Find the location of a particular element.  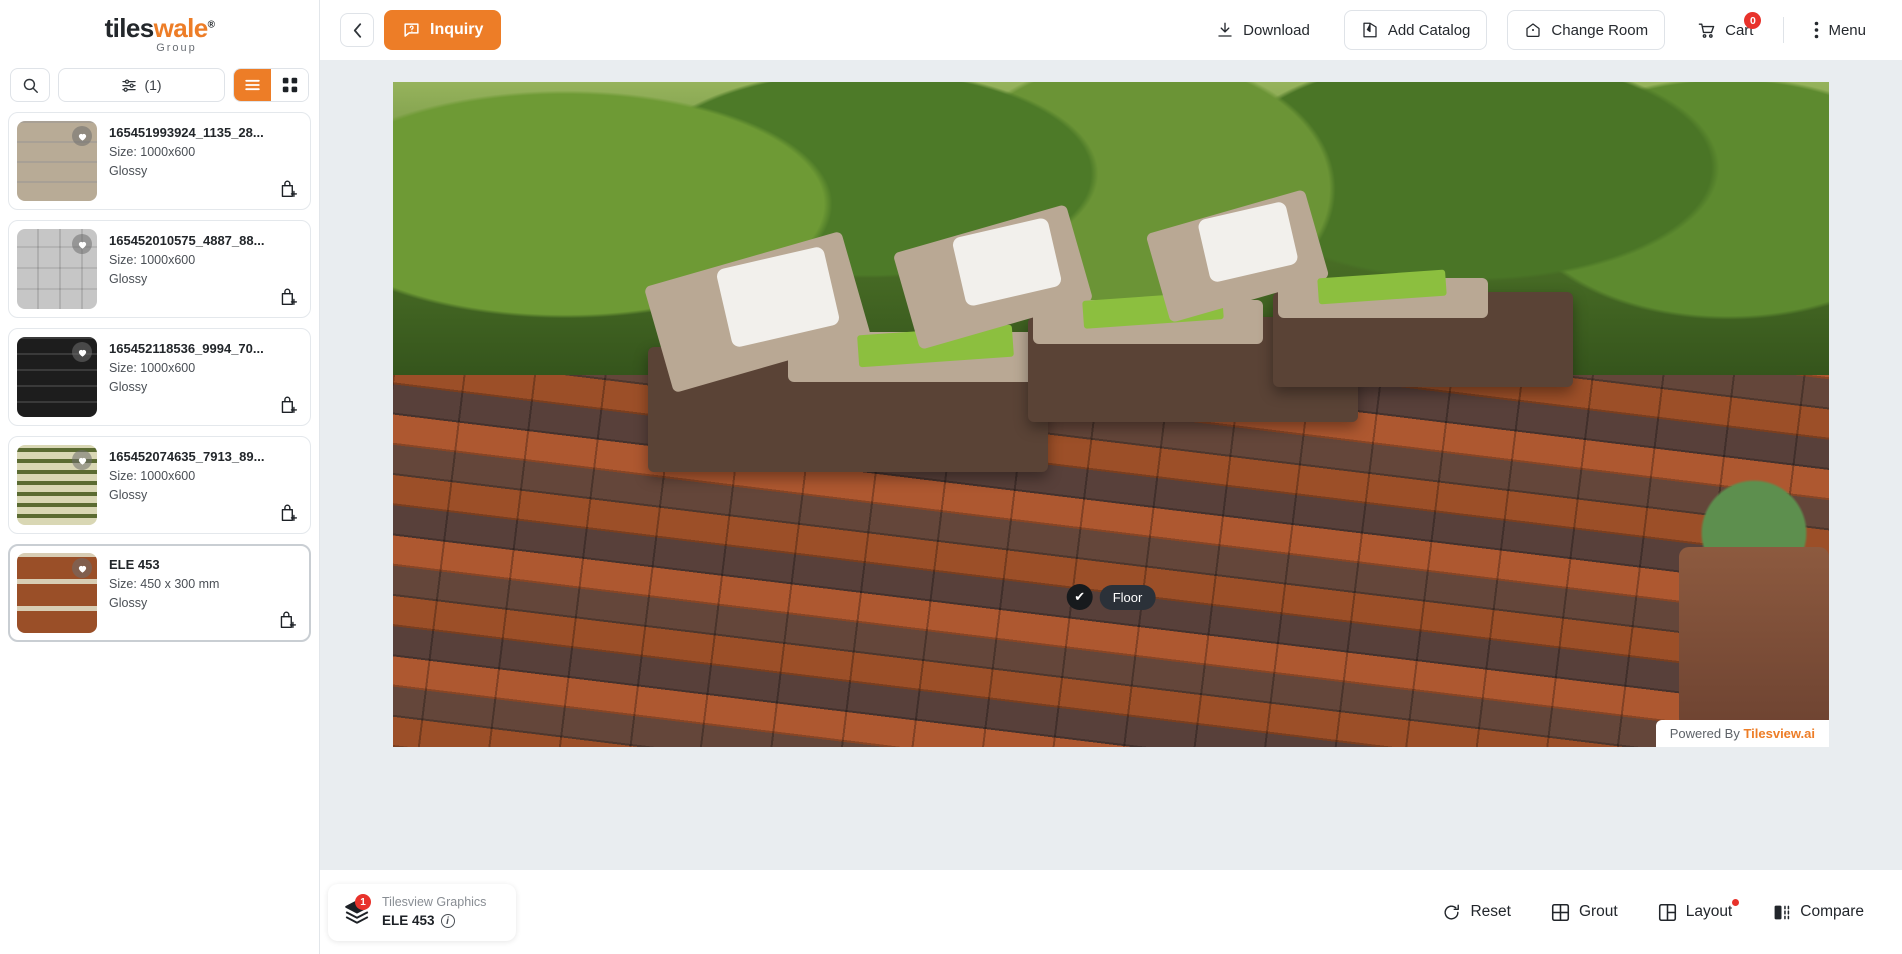

info-icon: i is located at coordinates (447, 921).